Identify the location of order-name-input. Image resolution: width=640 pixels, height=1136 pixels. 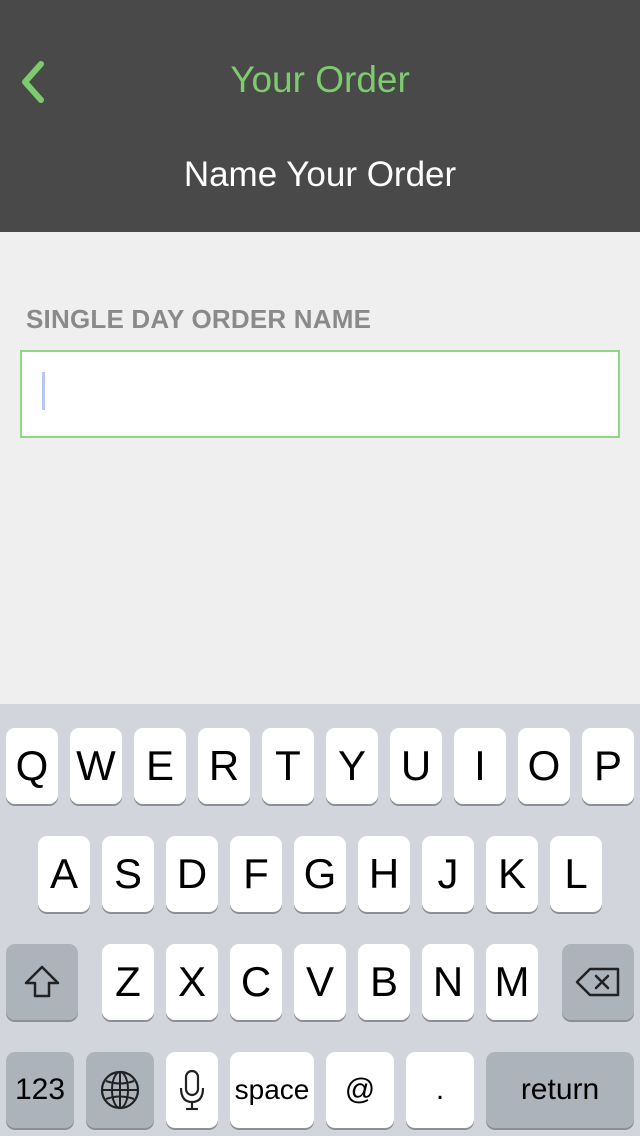
(320, 394).